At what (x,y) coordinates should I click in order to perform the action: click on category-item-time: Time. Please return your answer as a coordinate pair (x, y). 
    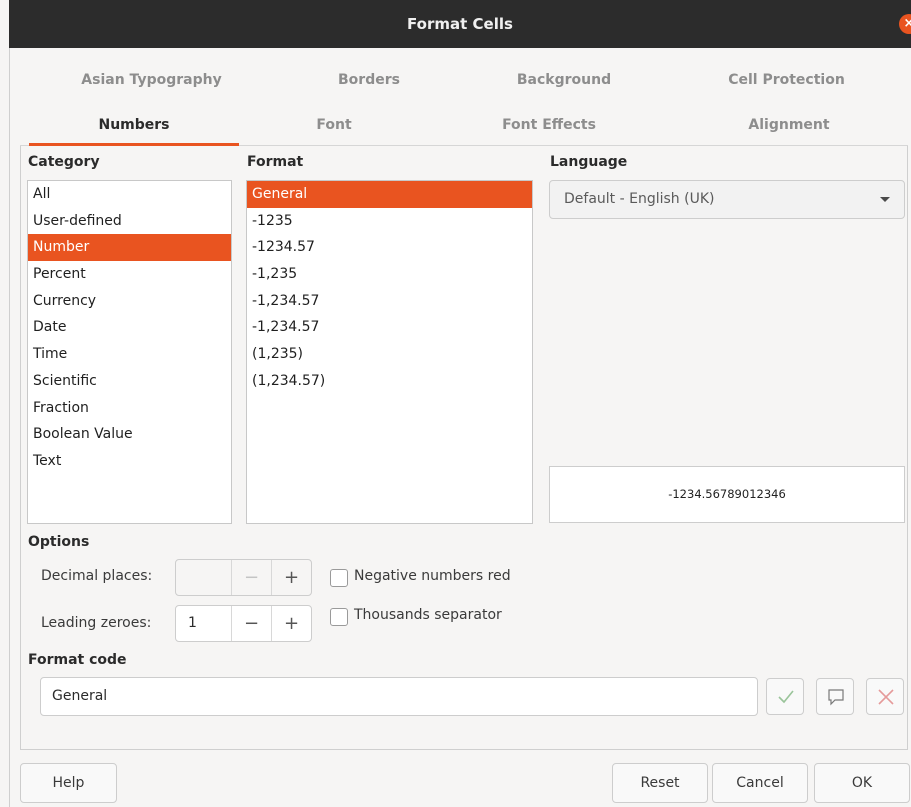
    Looking at the image, I should click on (129, 354).